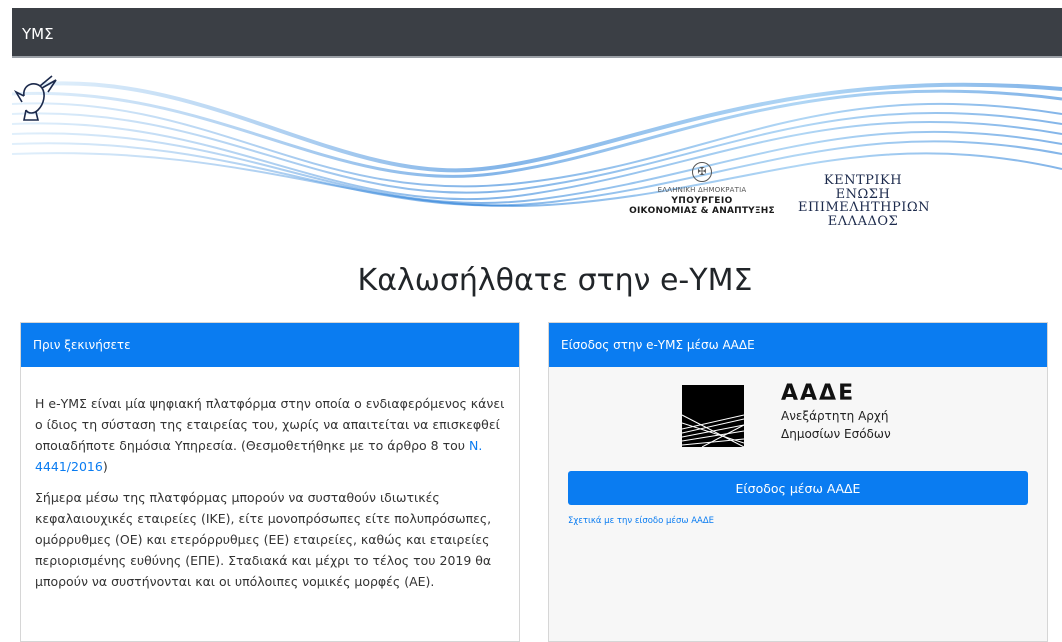 Image resolution: width=1062 pixels, height=642 pixels. What do you see at coordinates (836, 411) in the screenshot?
I see `aade-brand: ΑΑΔΕ Ανεξάρτητη Αρχή Δημοσίων Εσόδων` at bounding box center [836, 411].